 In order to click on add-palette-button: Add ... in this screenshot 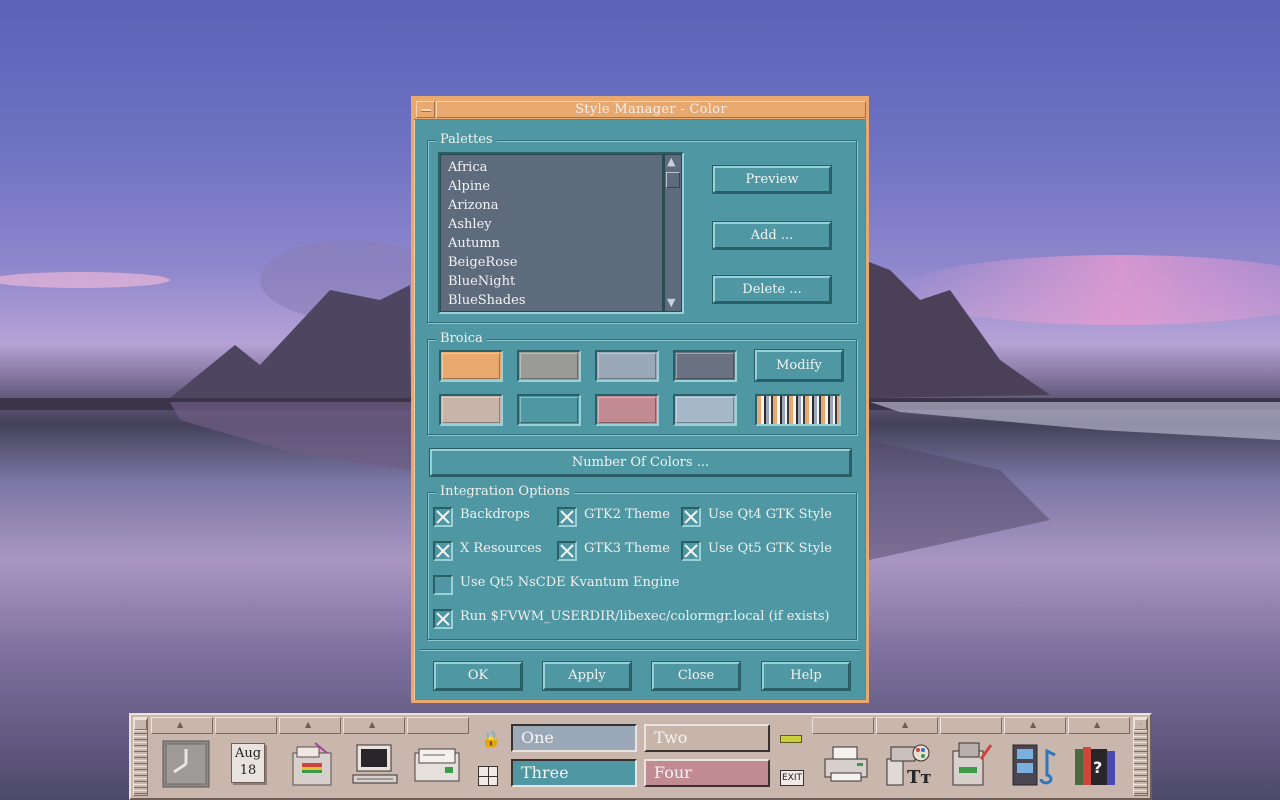, I will do `click(772, 235)`.